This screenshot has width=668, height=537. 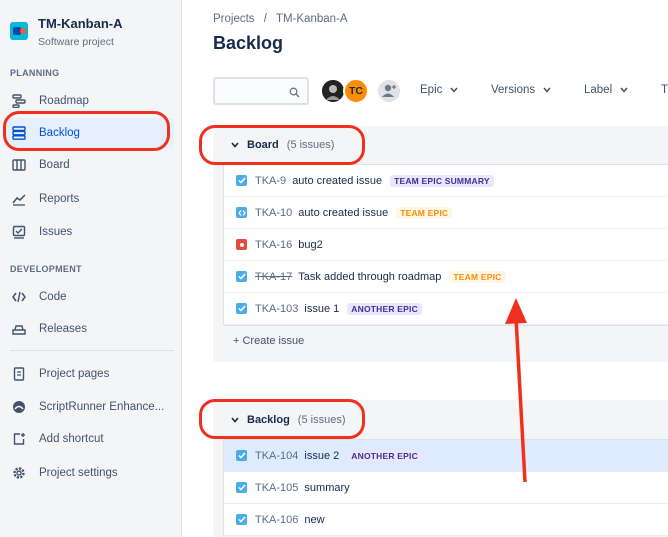 What do you see at coordinates (86, 131) in the screenshot?
I see `annotation-highlight-backlog-nav` at bounding box center [86, 131].